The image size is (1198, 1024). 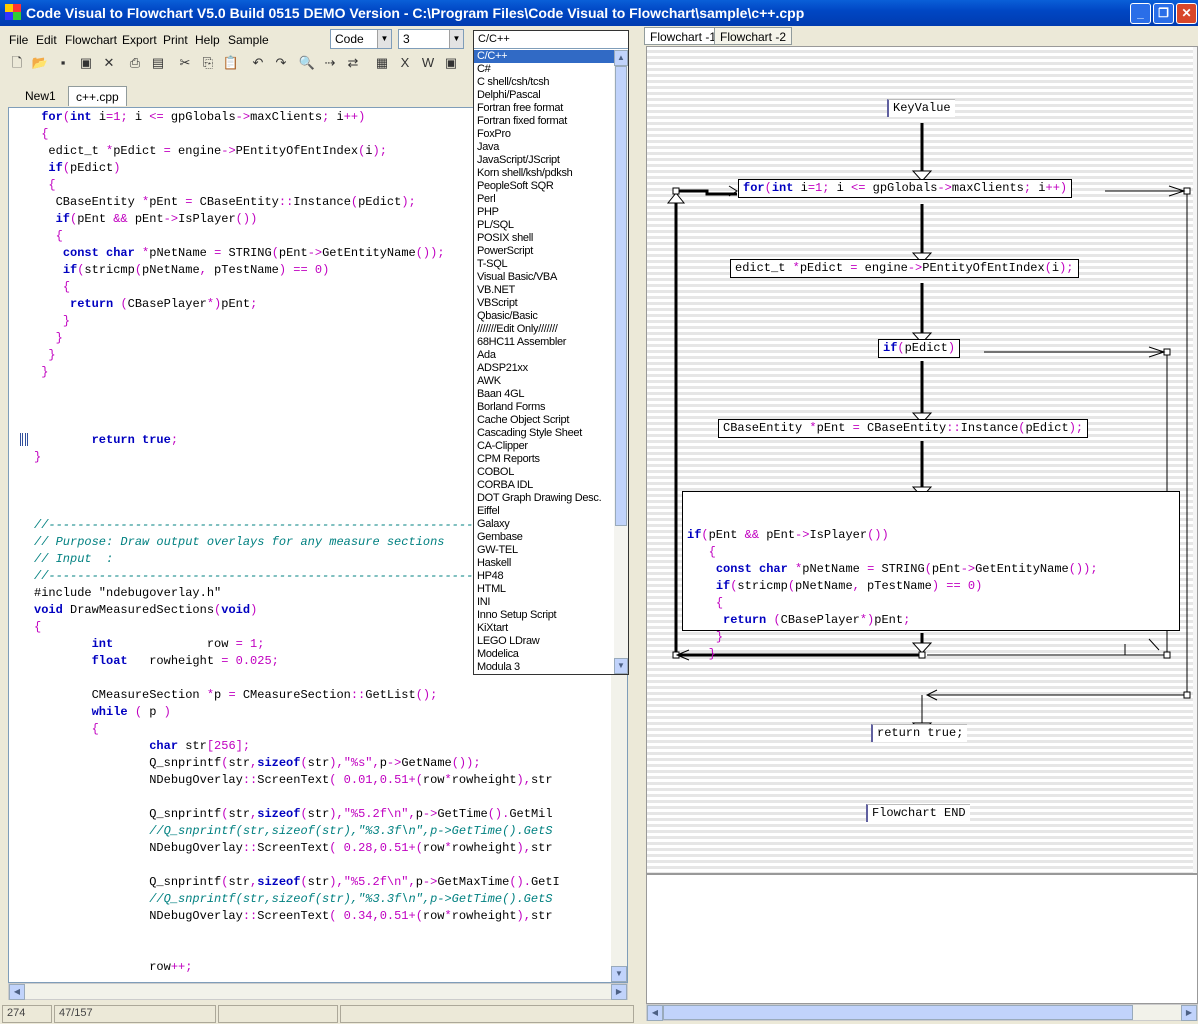 What do you see at coordinates (544, 264) in the screenshot?
I see `language-option: T-SQL` at bounding box center [544, 264].